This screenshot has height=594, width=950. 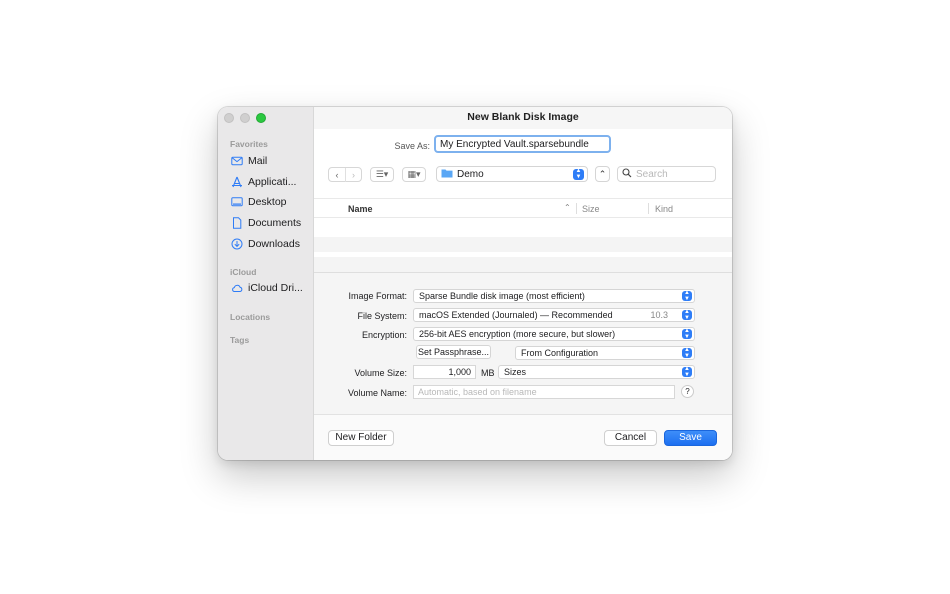 I want to click on group-options-button: ▦▾, so click(x=414, y=174).